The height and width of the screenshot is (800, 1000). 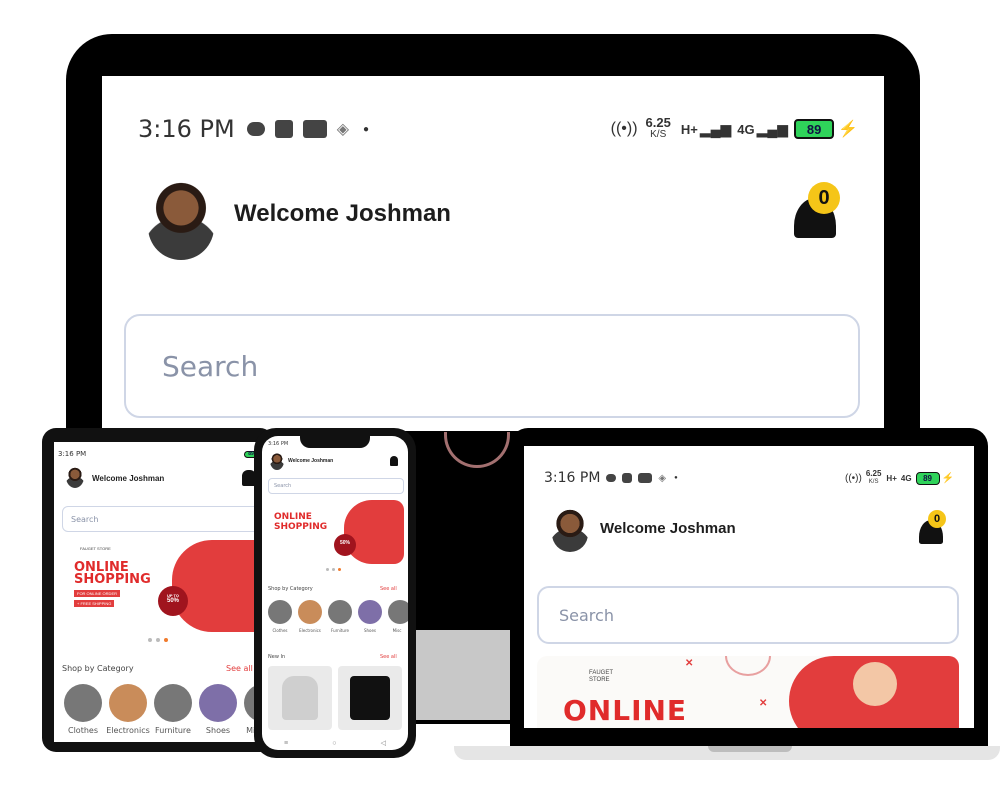 I want to click on home-icon: ○, so click(x=334, y=743).